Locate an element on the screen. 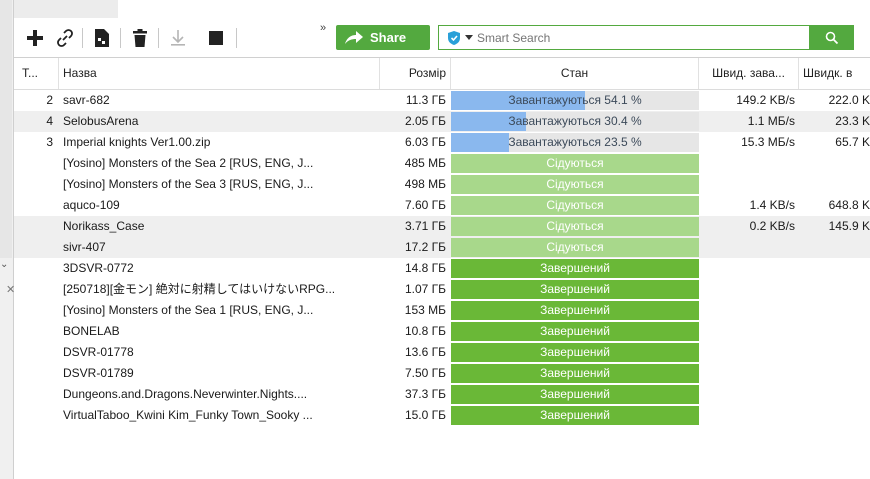  table-row: sivr-407 17.2 ГБ Сідуються is located at coordinates (442, 247).